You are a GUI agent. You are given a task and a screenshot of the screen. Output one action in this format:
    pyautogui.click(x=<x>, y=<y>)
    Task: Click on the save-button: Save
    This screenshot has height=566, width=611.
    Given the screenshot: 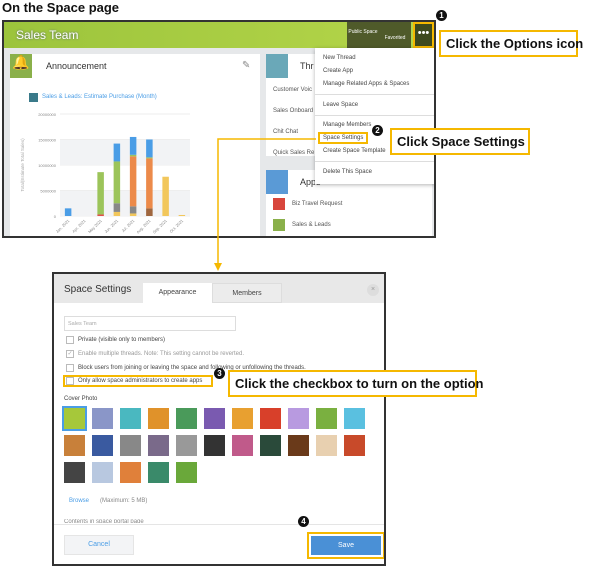 What is the action you would take?
    pyautogui.click(x=346, y=545)
    